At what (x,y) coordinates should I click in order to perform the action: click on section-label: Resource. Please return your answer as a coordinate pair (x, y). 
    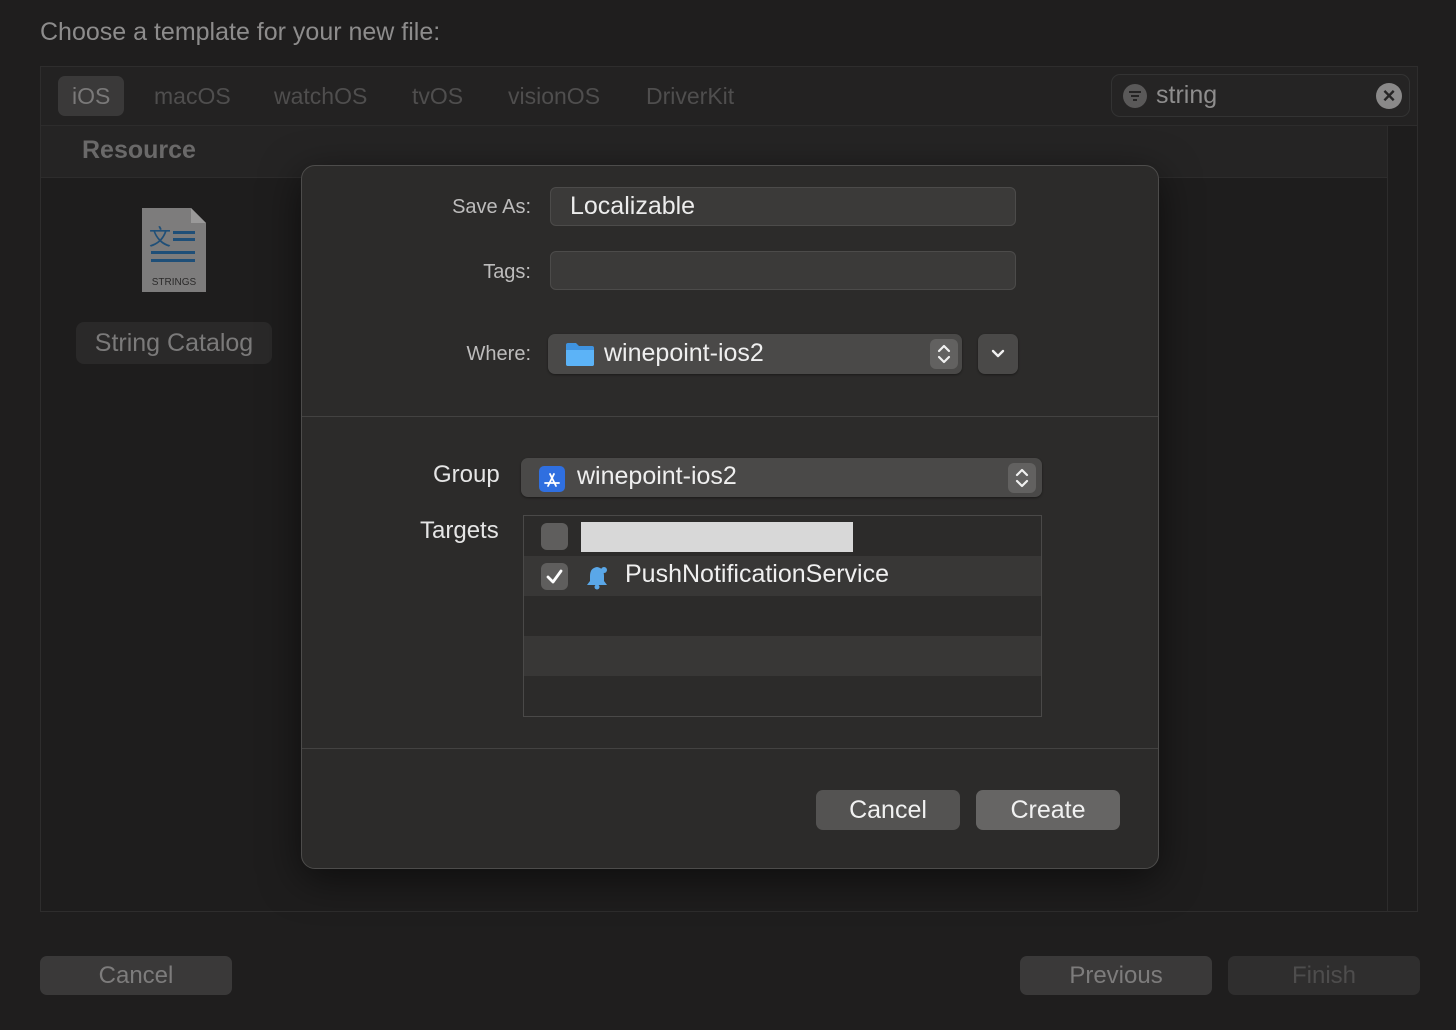
    Looking at the image, I should click on (139, 150).